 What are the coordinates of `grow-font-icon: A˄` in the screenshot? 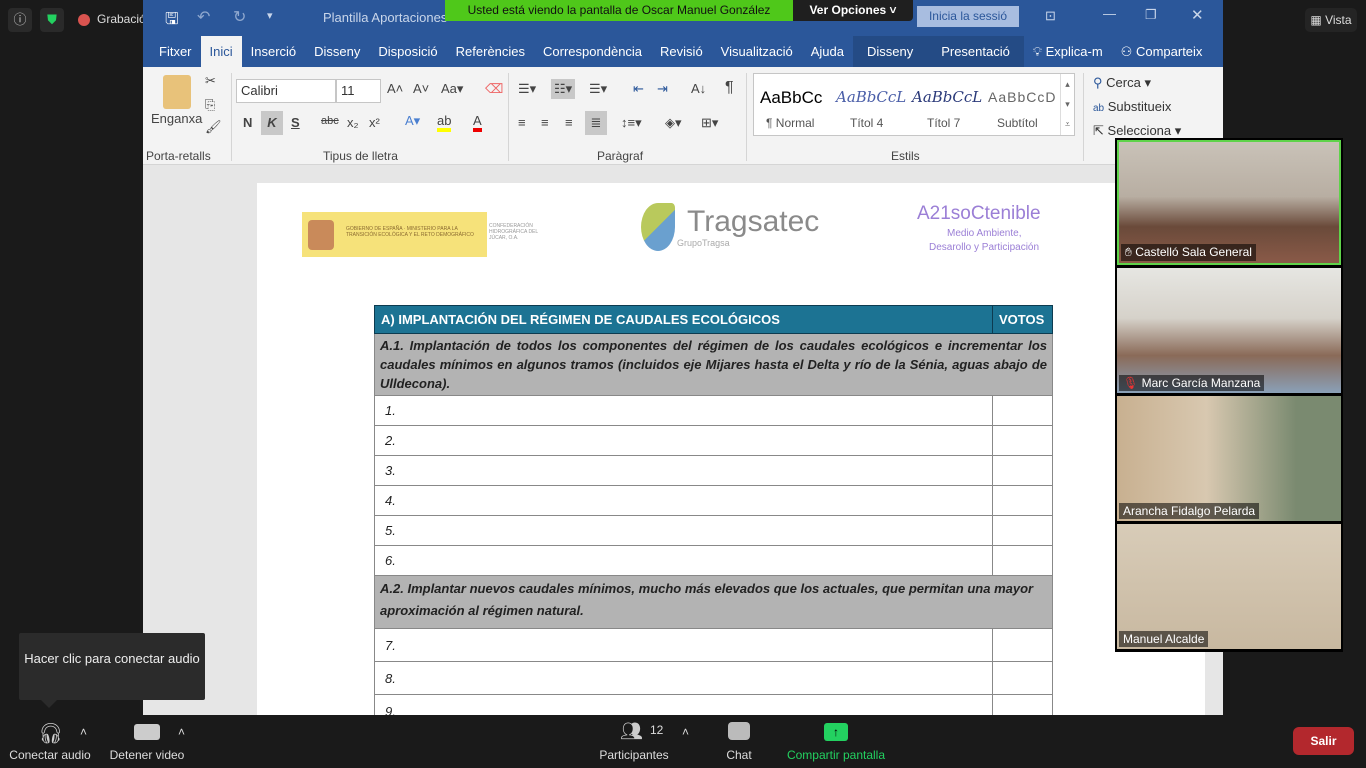 It's located at (395, 88).